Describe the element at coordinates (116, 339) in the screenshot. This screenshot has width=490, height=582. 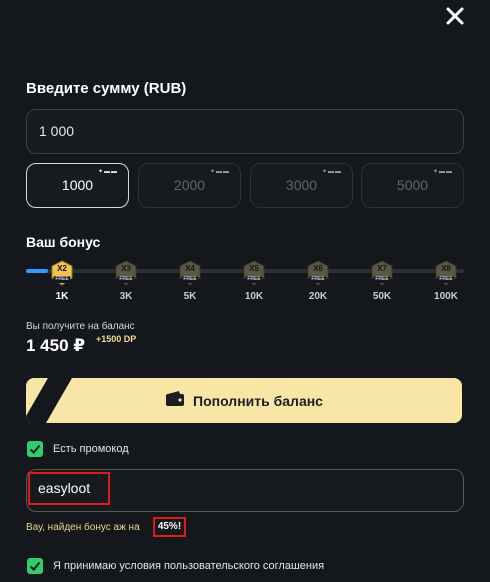
I see `receive-dp-bonus: +1500 DP` at that location.